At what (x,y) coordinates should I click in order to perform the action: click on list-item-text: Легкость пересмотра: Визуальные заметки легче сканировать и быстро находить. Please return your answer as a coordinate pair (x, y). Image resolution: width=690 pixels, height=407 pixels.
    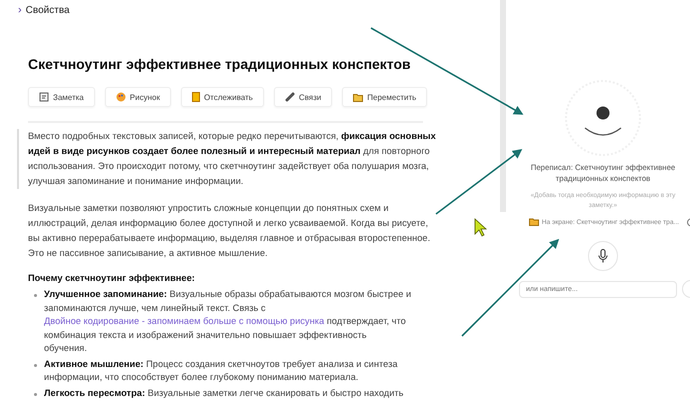
    Looking at the image, I should click on (224, 393).